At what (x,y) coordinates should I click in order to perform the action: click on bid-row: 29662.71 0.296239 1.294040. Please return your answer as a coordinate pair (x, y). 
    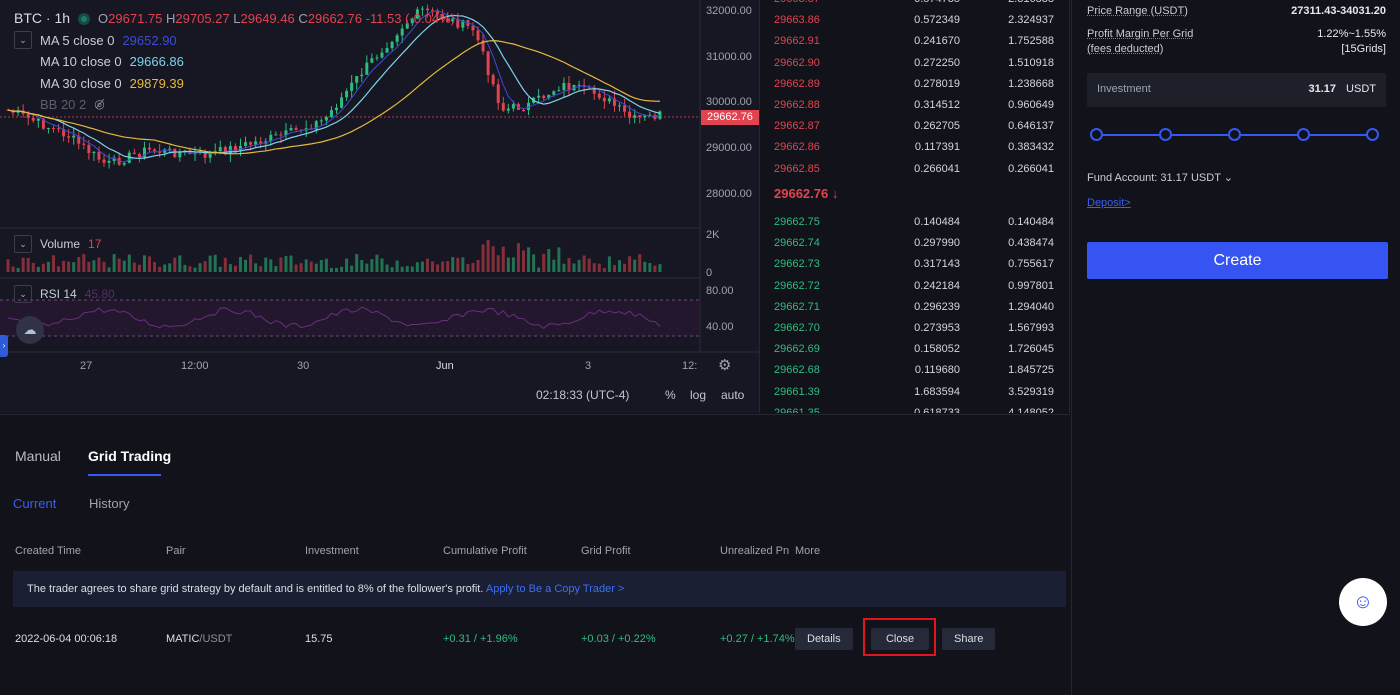
    Looking at the image, I should click on (914, 307).